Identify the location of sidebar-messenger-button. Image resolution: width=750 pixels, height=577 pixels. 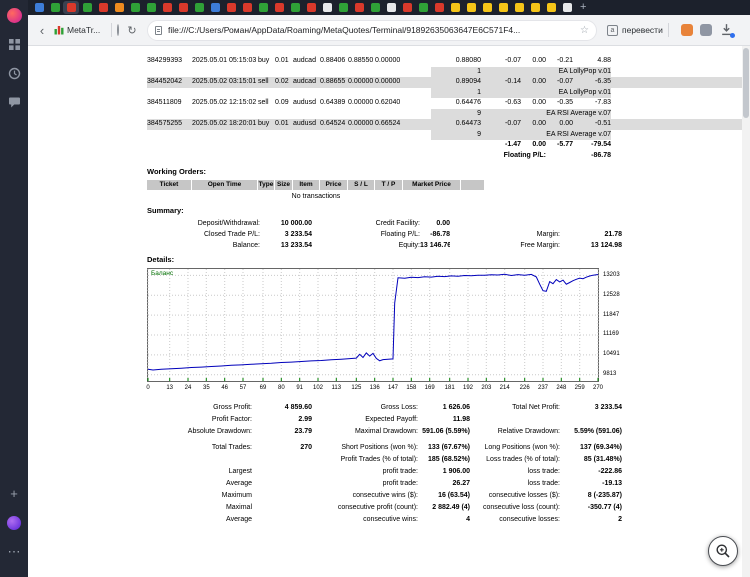
(14, 102).